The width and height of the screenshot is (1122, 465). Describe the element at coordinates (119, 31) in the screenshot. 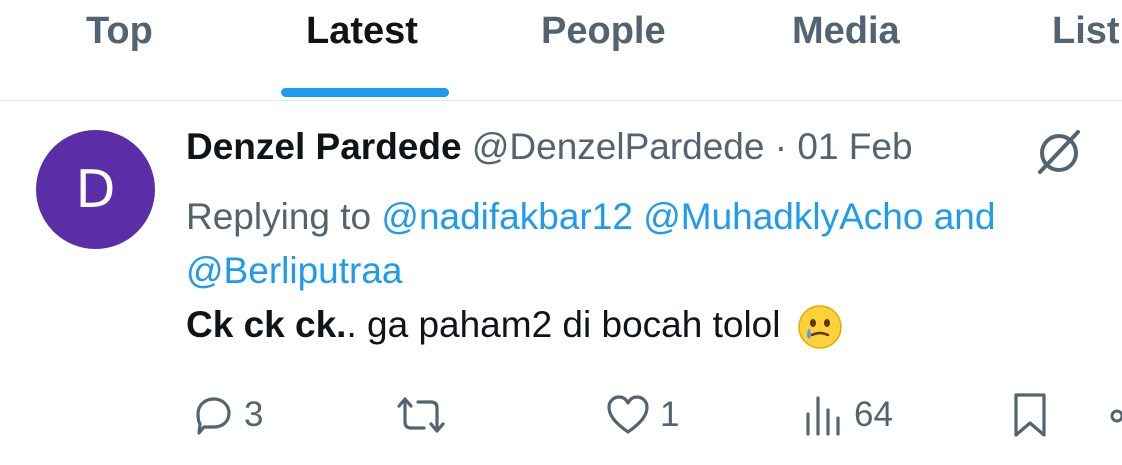

I see `tab-top: Top` at that location.